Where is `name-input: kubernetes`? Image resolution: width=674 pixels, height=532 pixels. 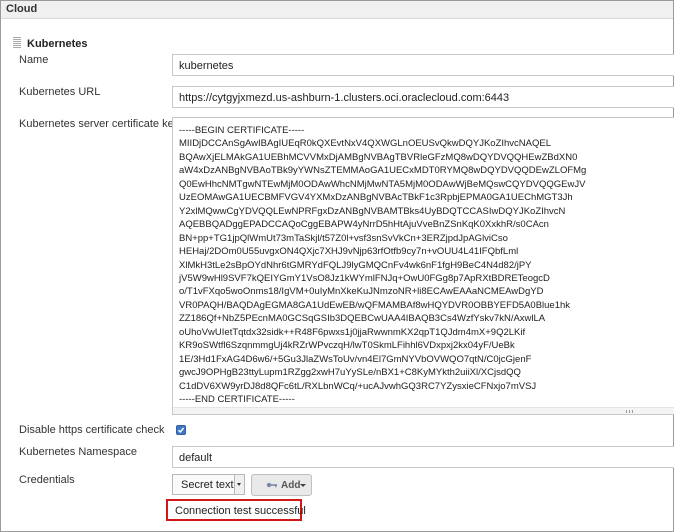 name-input: kubernetes is located at coordinates (423, 65).